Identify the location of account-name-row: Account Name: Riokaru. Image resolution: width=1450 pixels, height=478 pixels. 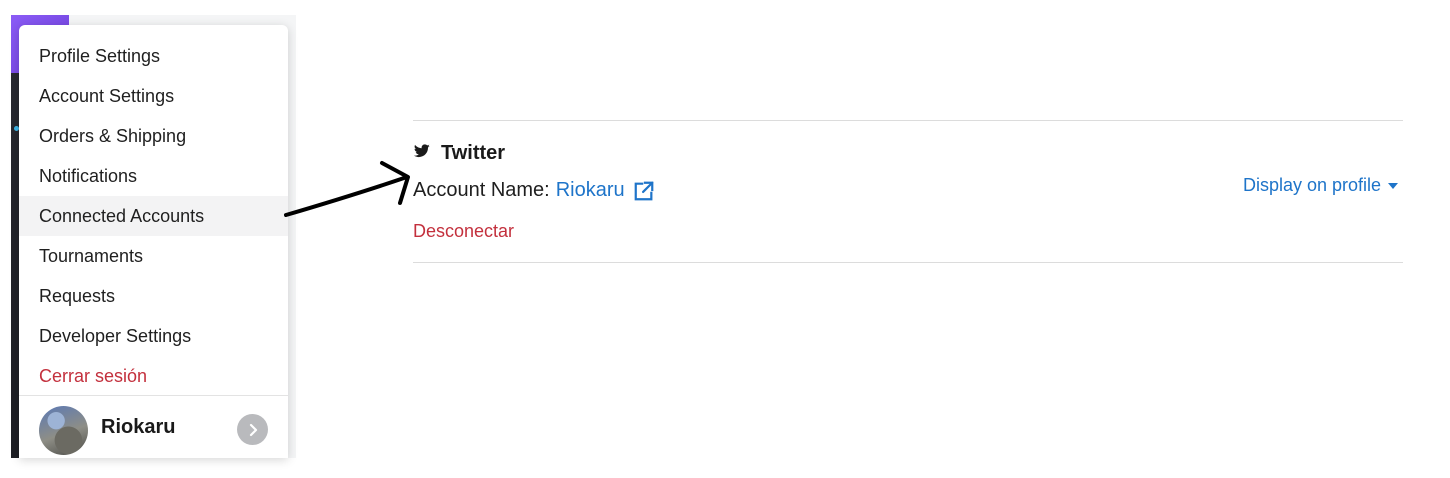
(534, 190).